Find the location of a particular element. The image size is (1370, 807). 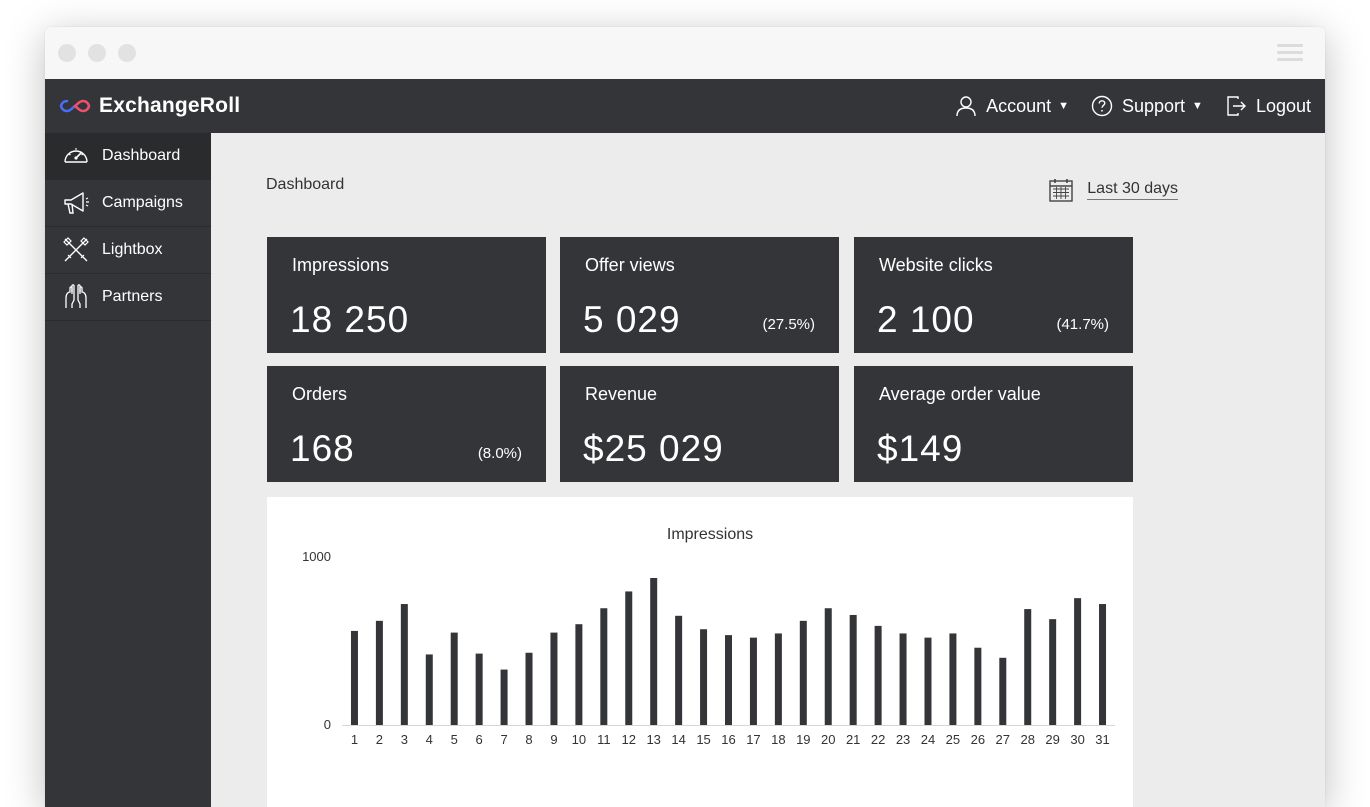

kpi-card-average-order-value: Average order value $149 is located at coordinates (993, 424).